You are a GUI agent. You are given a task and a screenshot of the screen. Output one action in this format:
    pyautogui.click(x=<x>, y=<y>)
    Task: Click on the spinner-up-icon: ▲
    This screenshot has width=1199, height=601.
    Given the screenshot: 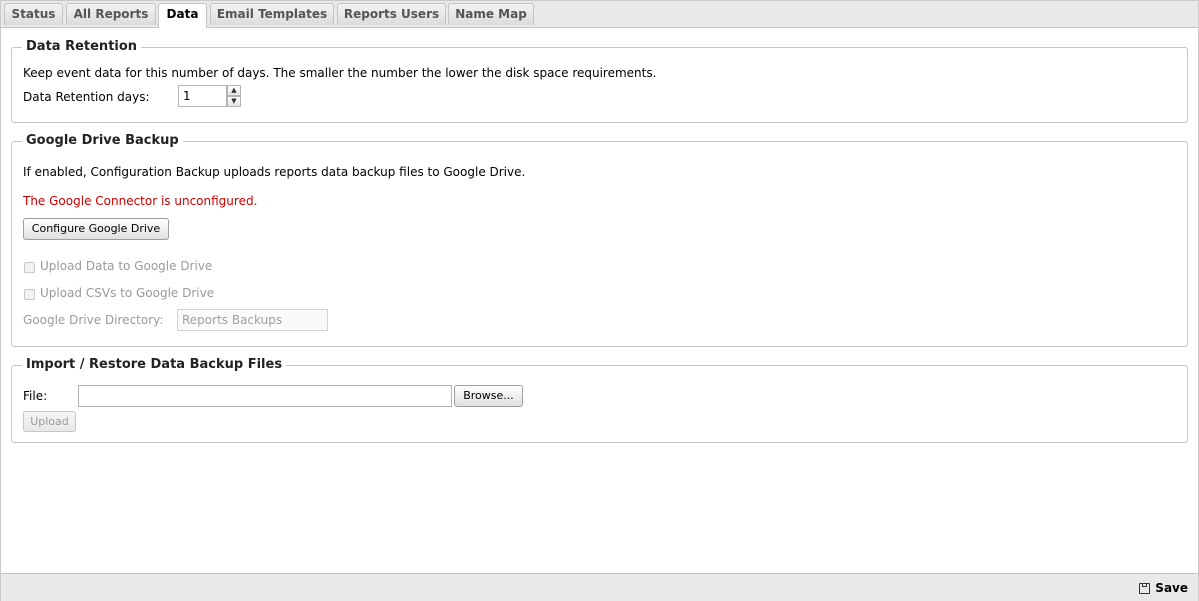 What is the action you would take?
    pyautogui.click(x=234, y=90)
    